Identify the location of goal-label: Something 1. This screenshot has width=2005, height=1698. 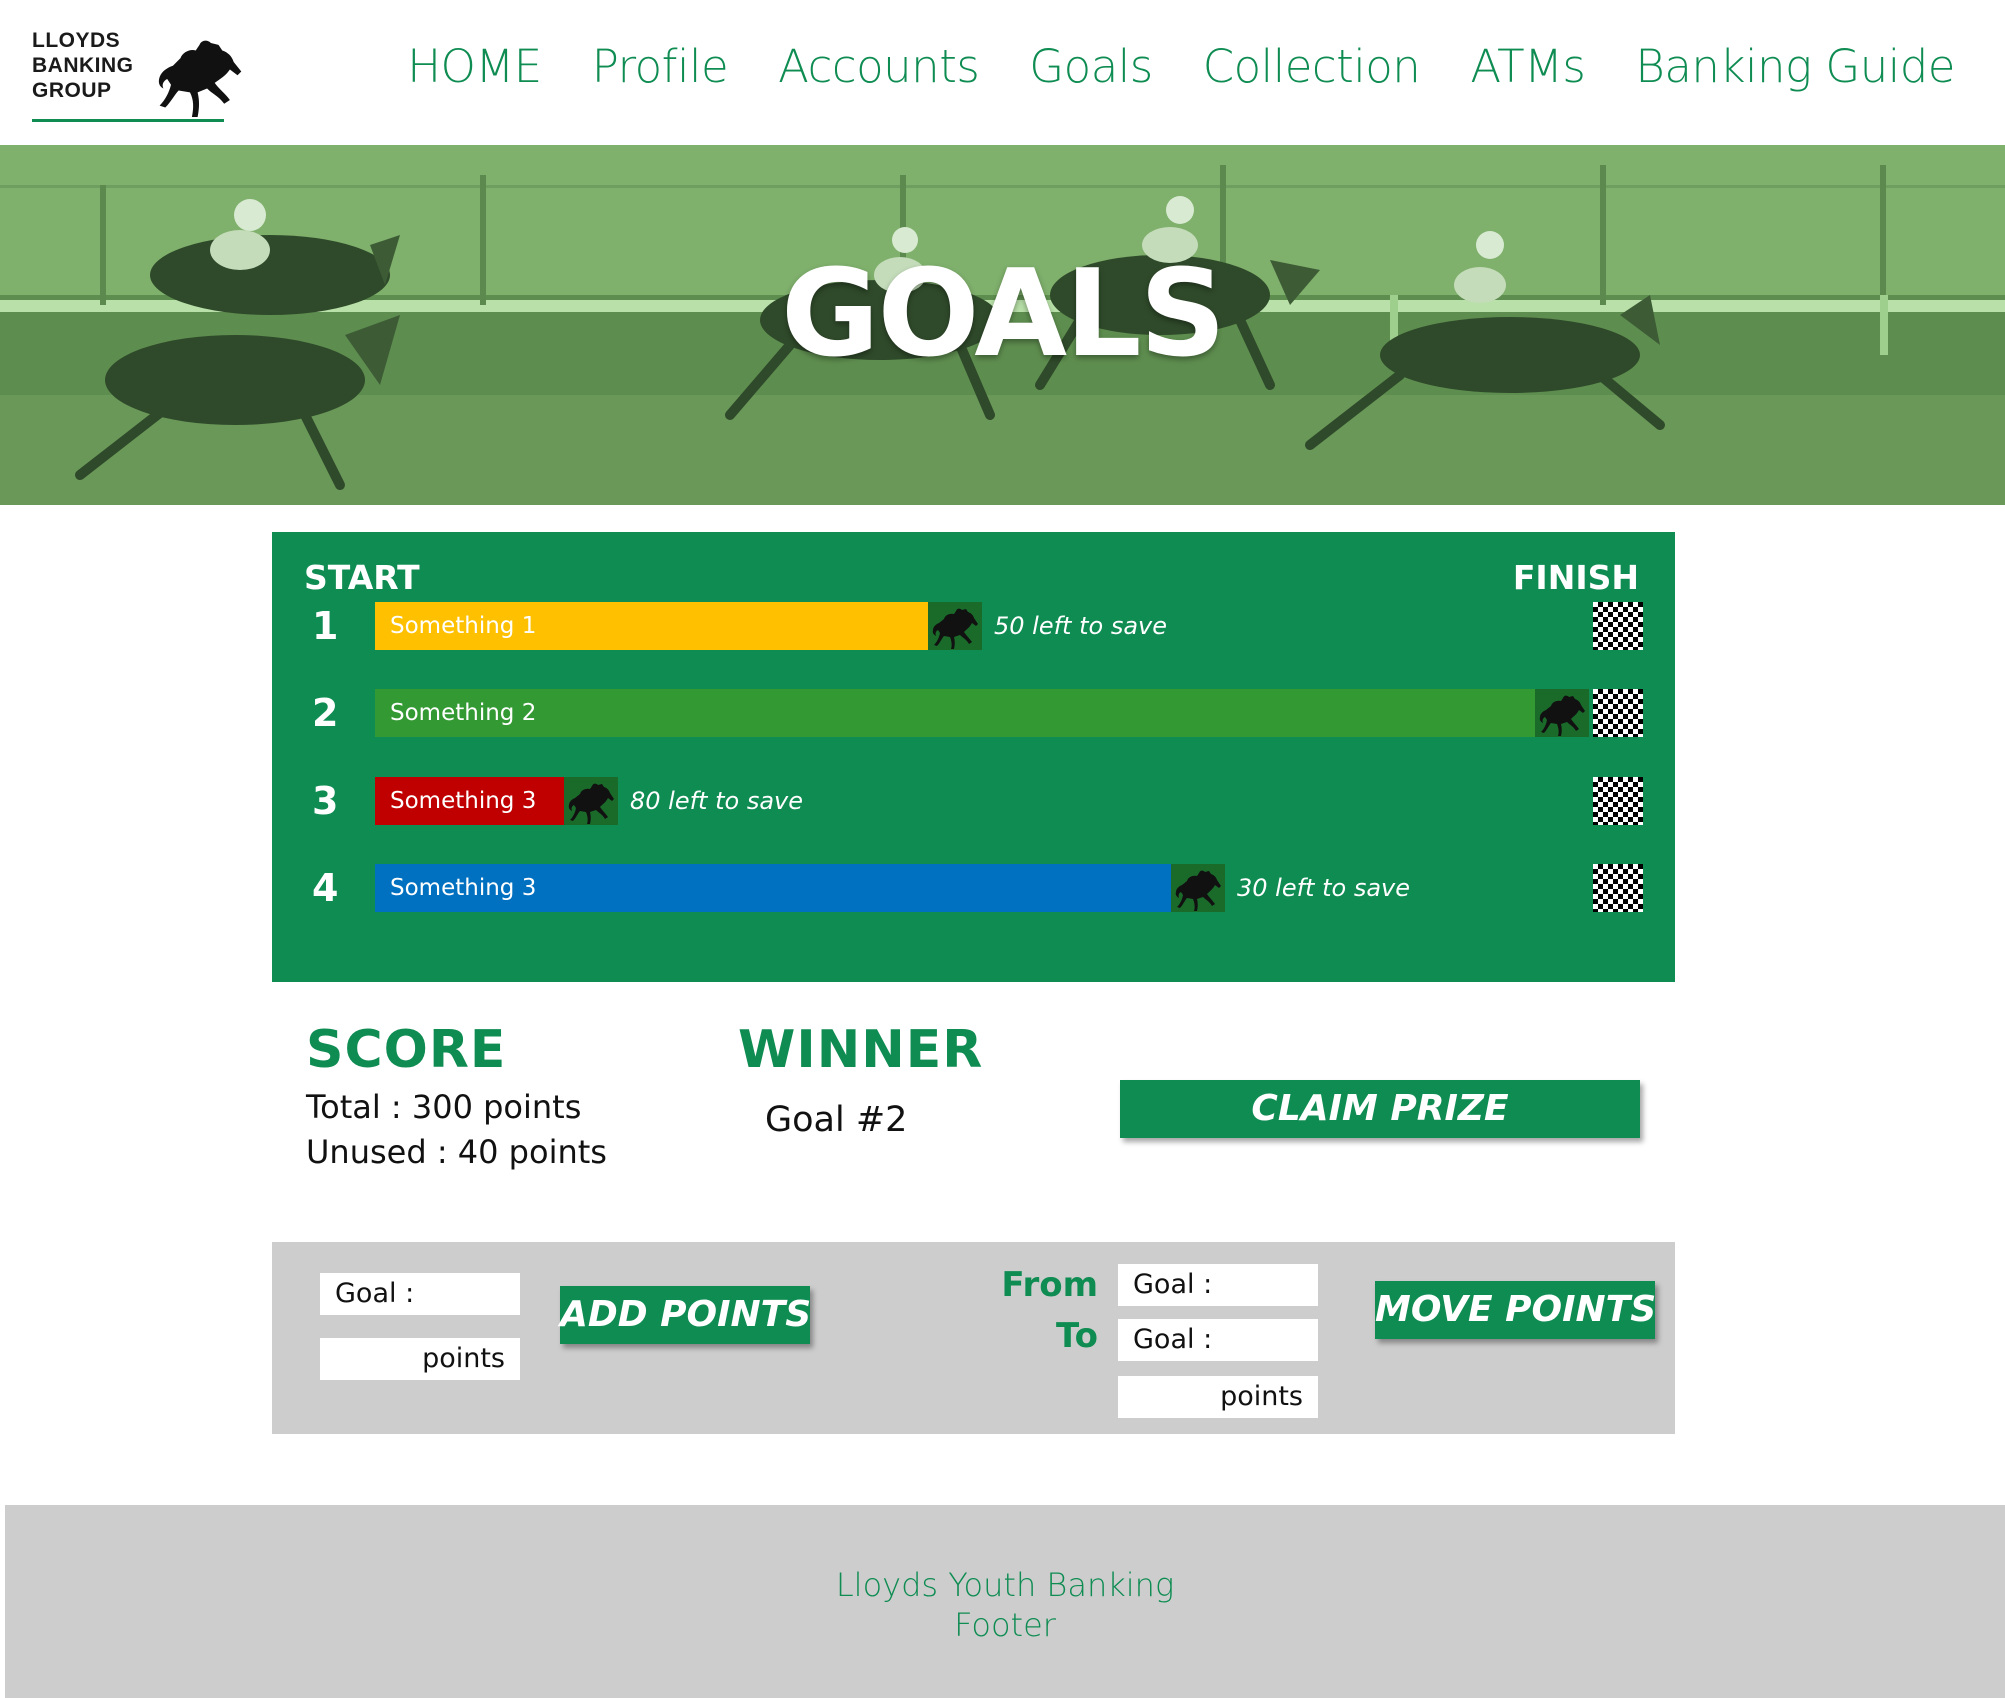
(463, 626).